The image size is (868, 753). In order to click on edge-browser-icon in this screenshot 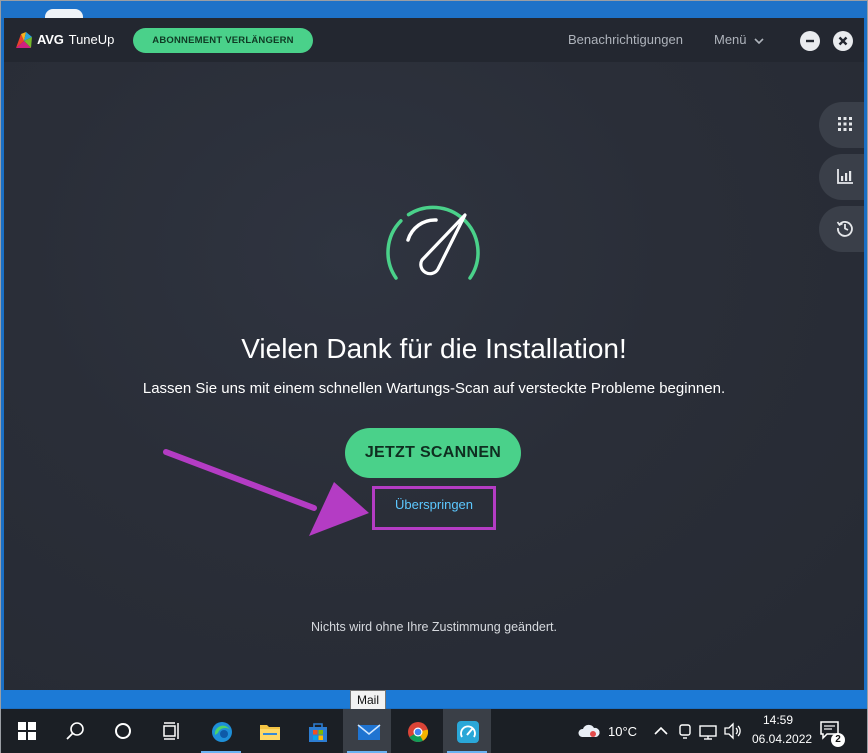, I will do `click(222, 732)`.